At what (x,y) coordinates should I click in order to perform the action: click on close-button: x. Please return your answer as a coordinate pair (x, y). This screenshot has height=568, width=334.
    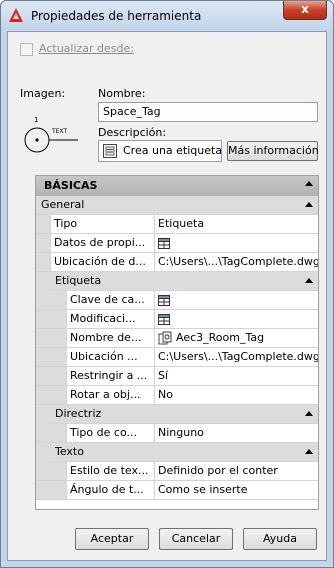
    Looking at the image, I should click on (305, 10).